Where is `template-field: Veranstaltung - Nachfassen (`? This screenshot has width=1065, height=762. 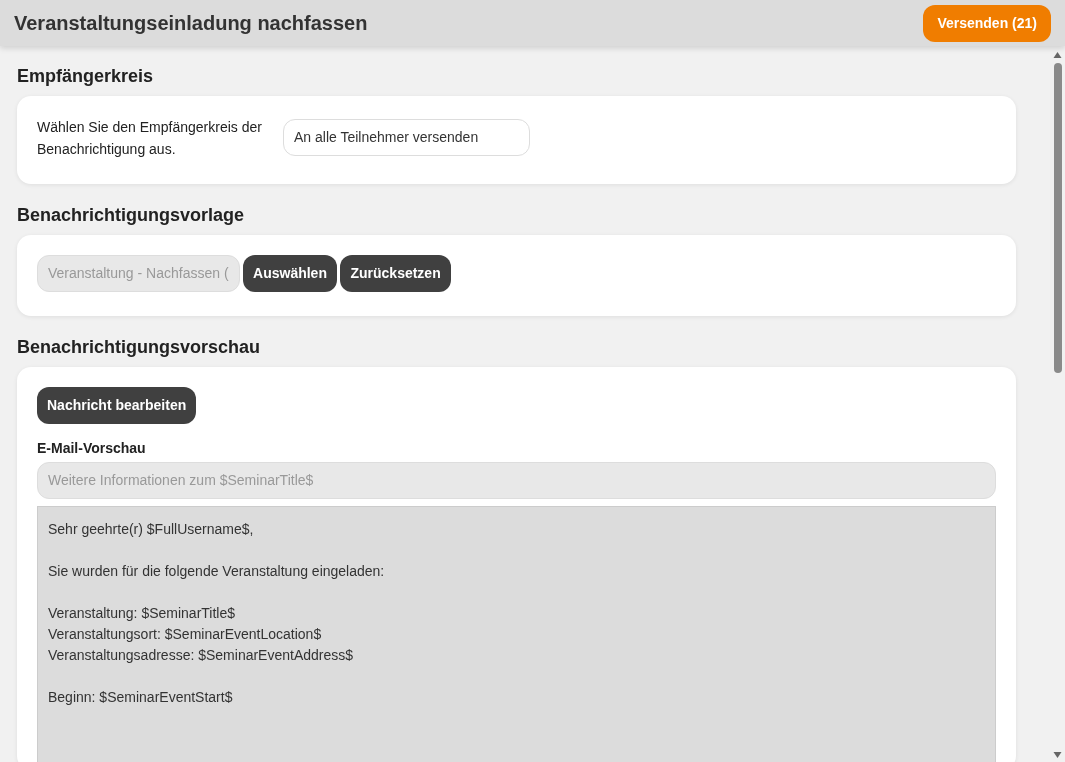
template-field: Veranstaltung - Nachfassen ( is located at coordinates (138, 273).